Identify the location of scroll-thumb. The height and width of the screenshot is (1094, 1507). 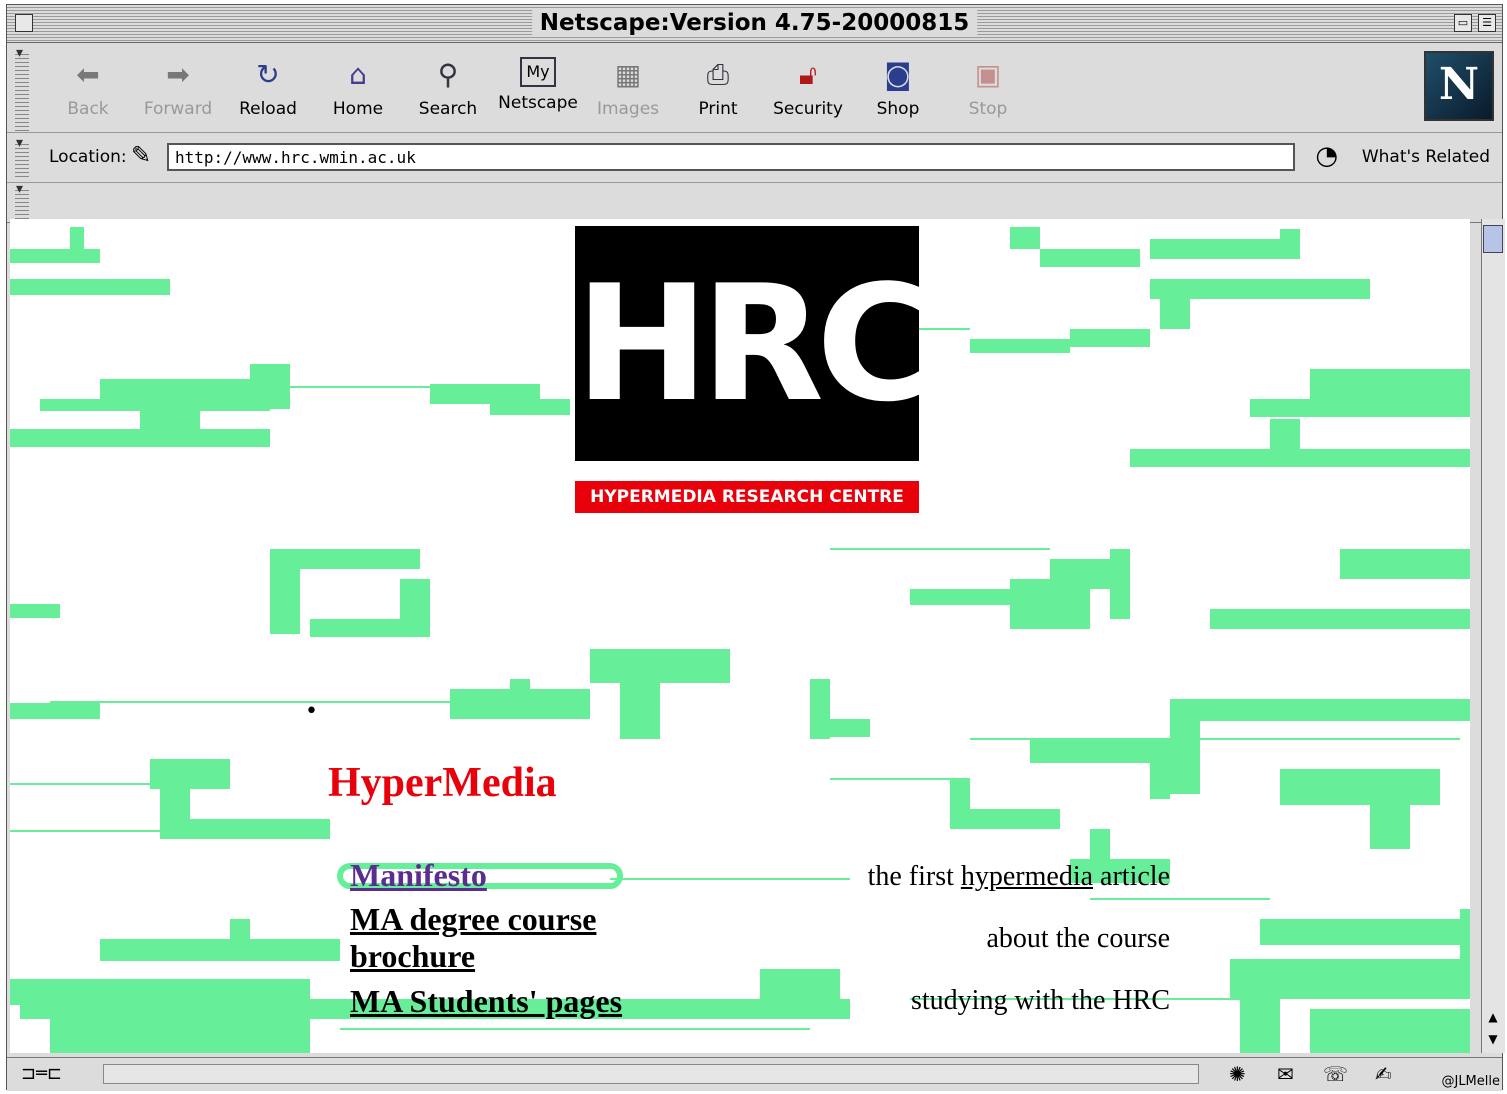
(1493, 239).